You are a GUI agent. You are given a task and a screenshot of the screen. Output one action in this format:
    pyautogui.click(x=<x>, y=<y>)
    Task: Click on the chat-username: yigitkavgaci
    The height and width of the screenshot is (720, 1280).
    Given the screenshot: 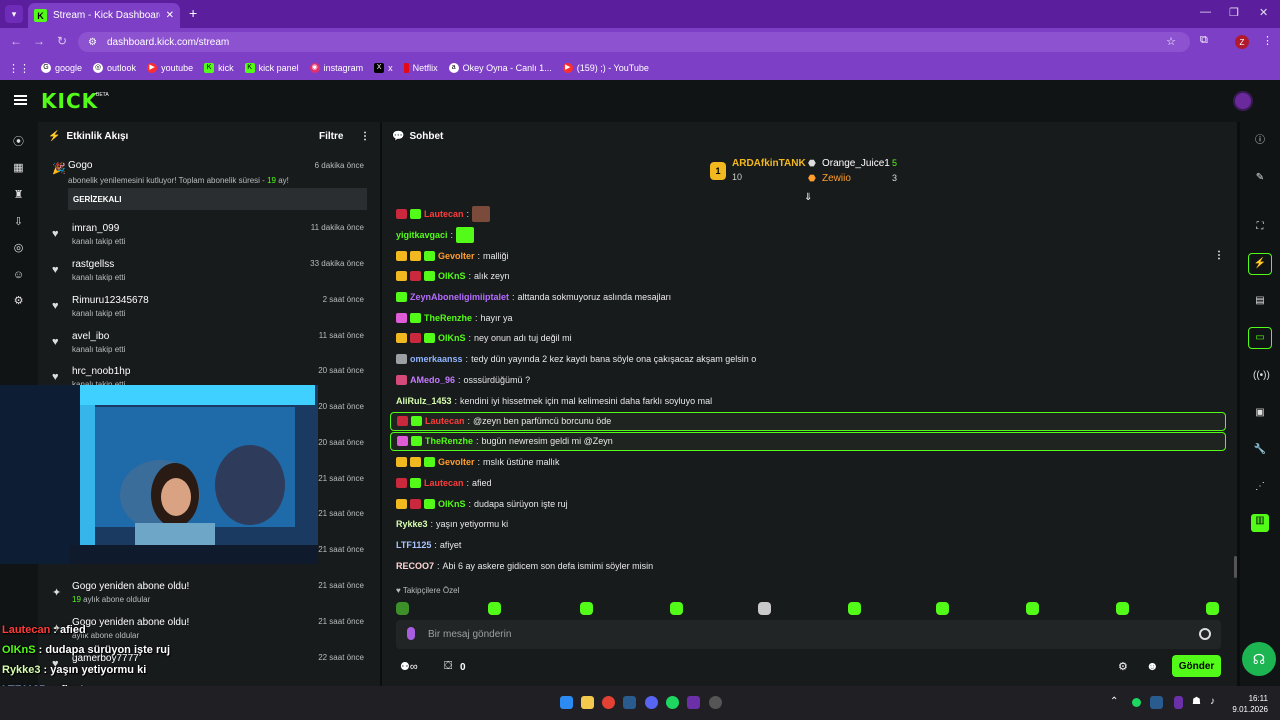 What is the action you would take?
    pyautogui.click(x=422, y=235)
    